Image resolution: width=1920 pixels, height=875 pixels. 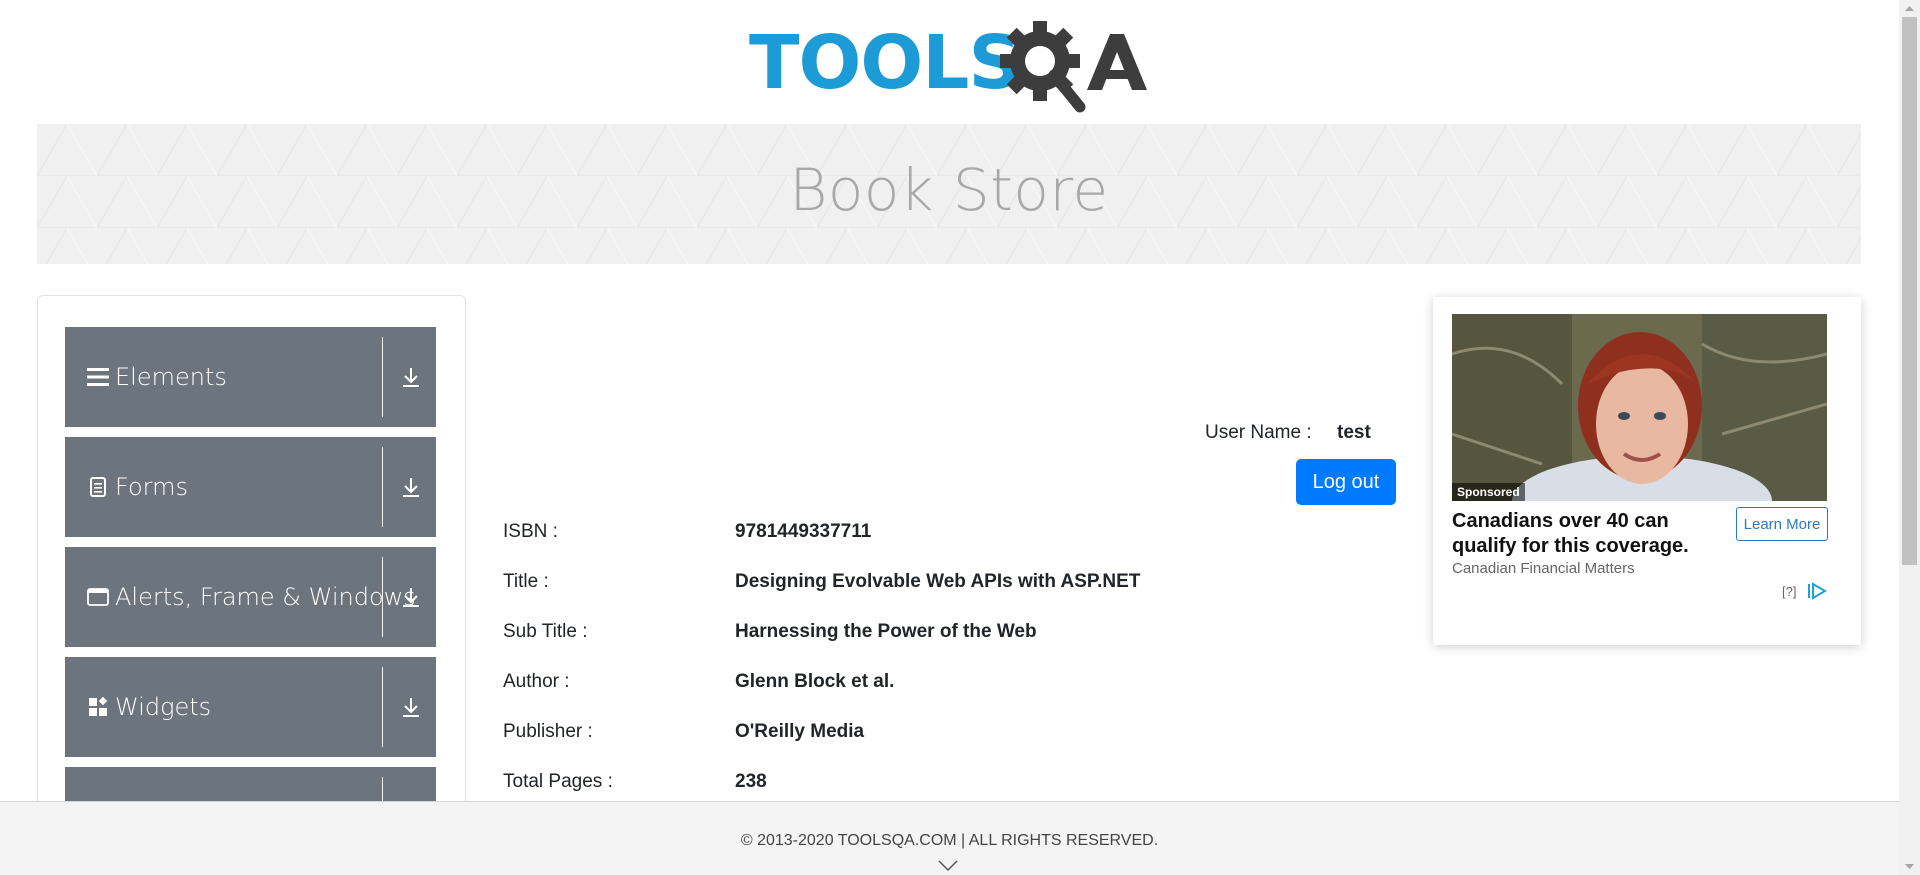 What do you see at coordinates (545, 631) in the screenshot?
I see `subtitle-label: Sub Title :` at bounding box center [545, 631].